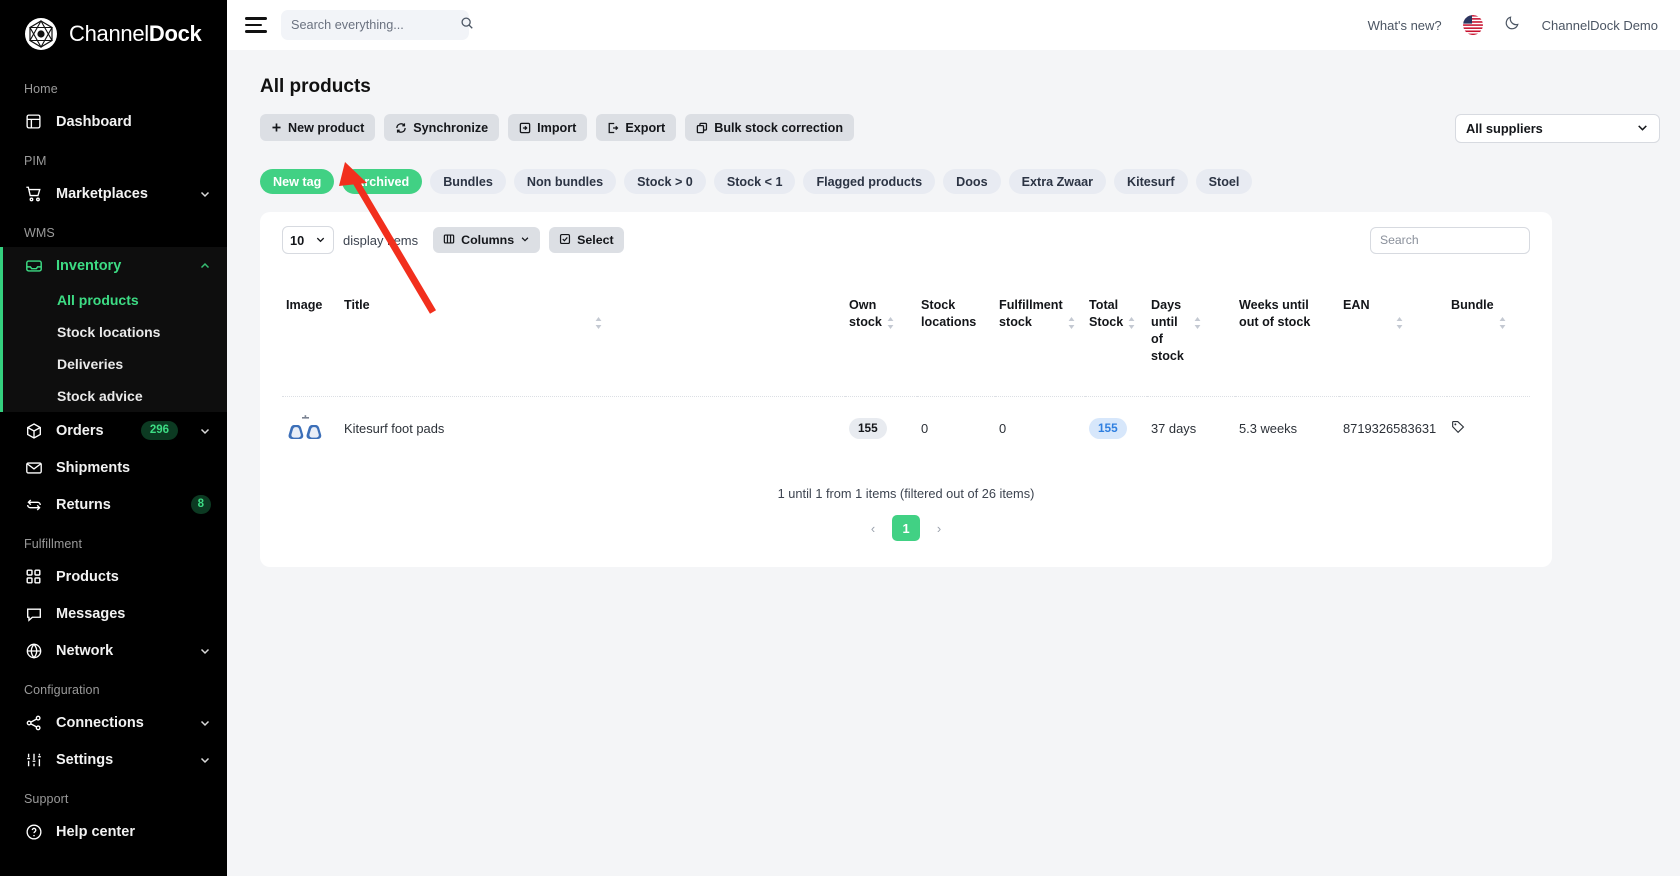 Image resolution: width=1680 pixels, height=876 pixels. I want to click on chevron-up-icon, so click(205, 266).